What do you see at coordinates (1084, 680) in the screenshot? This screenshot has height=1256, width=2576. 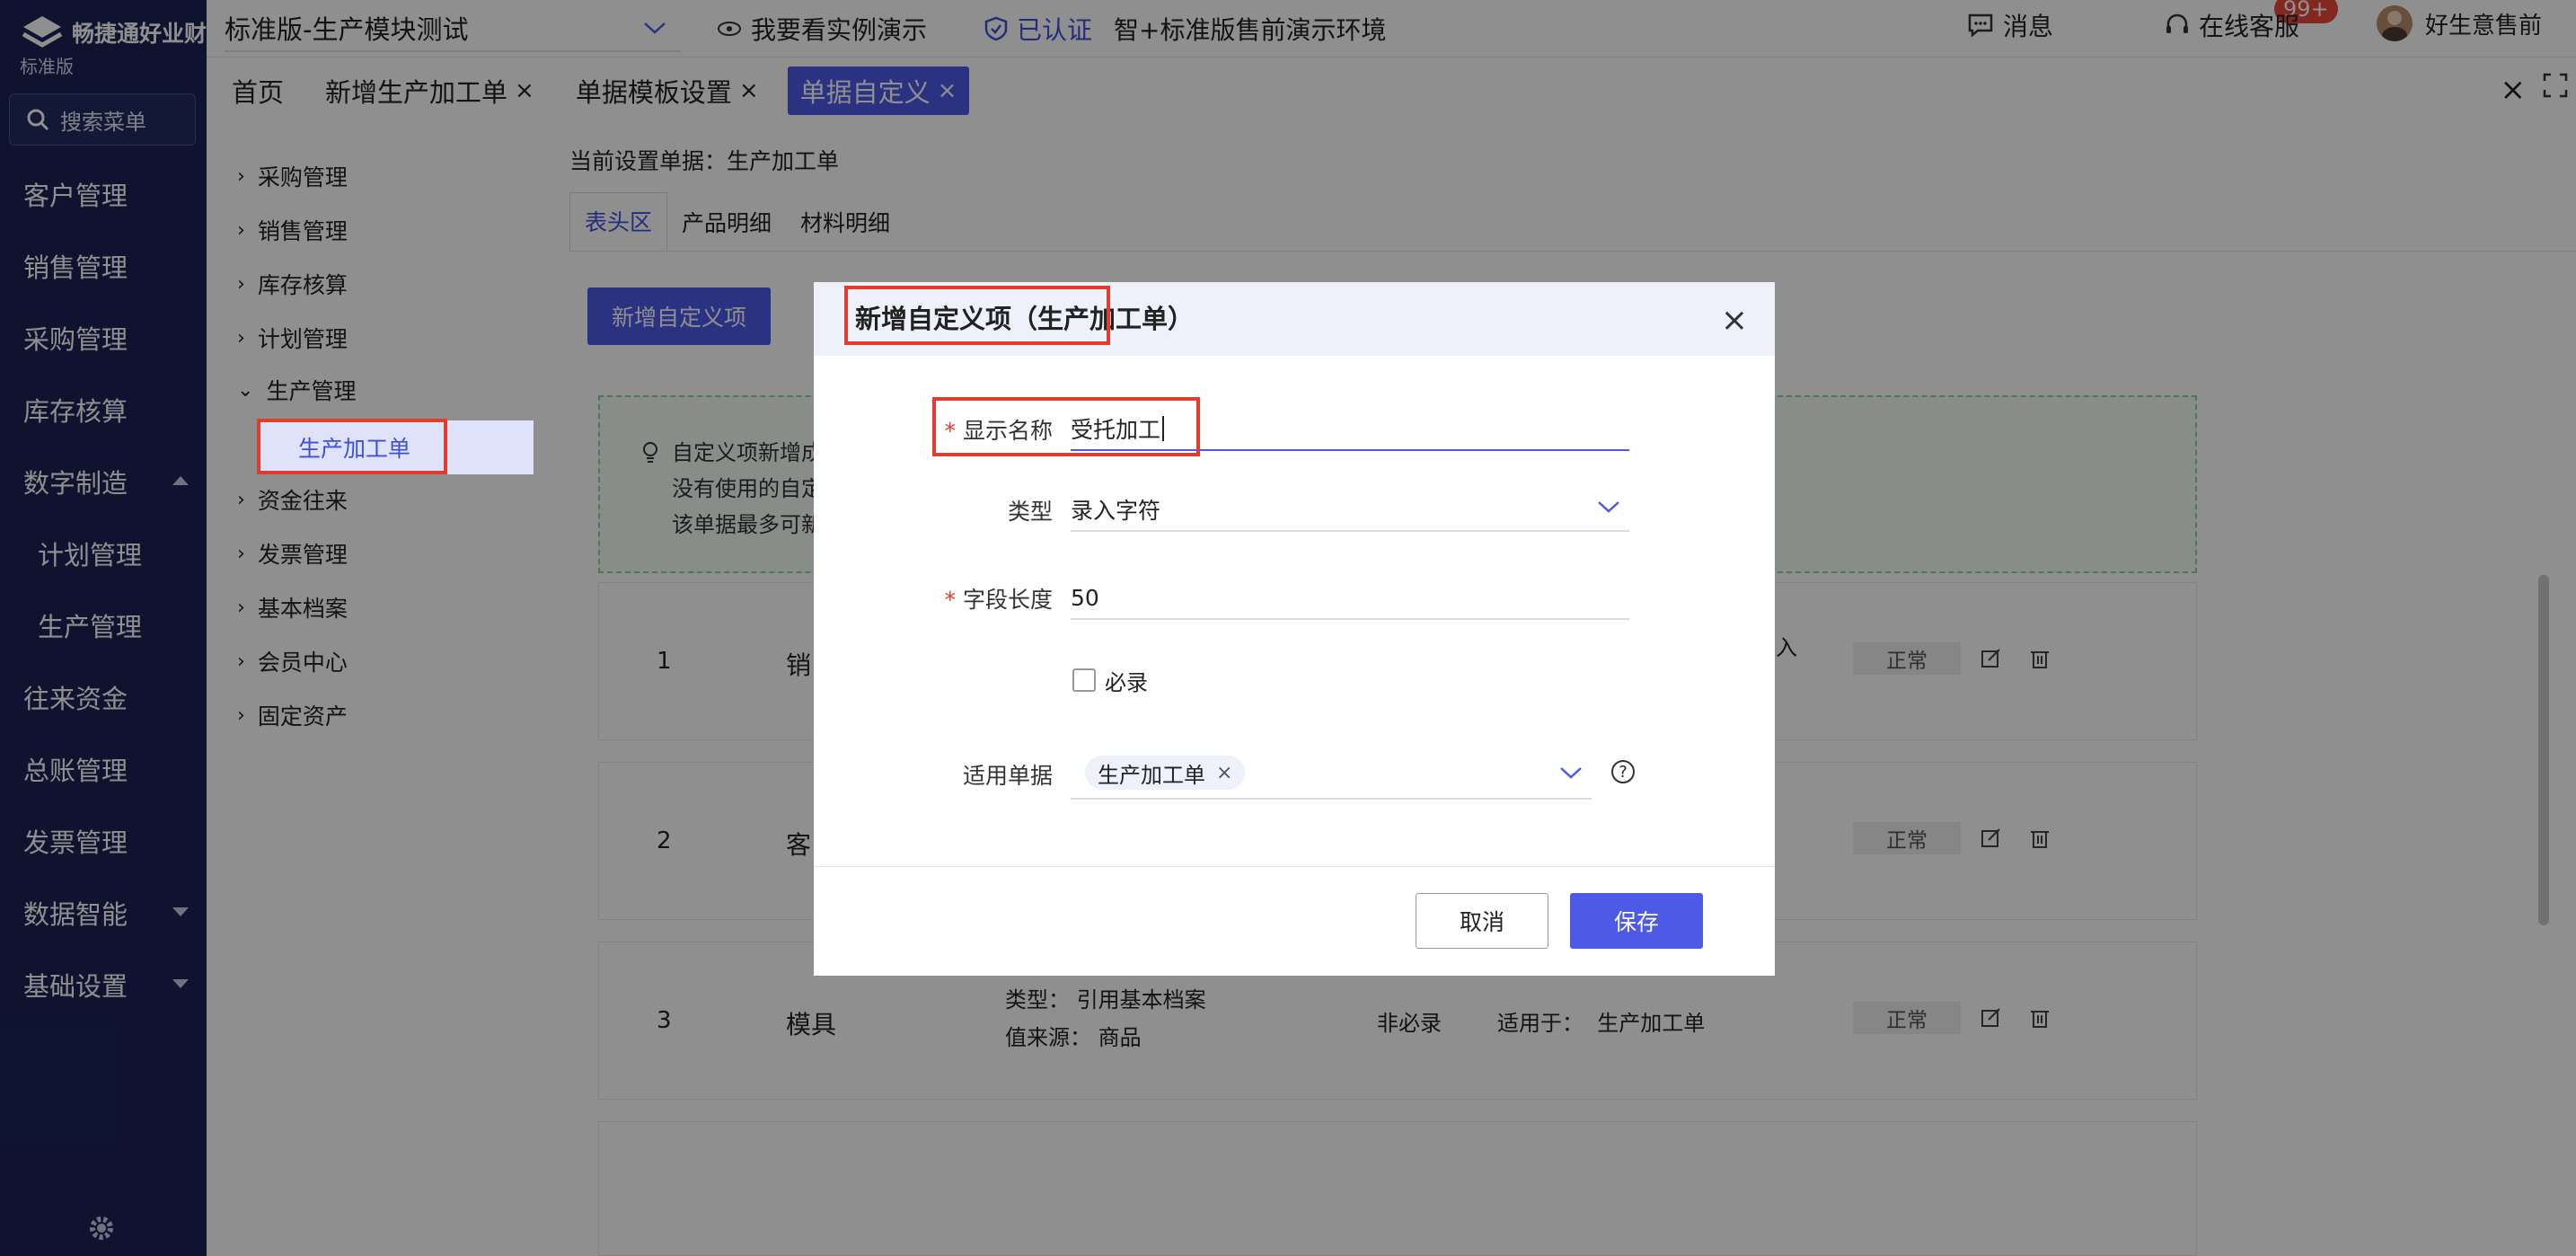 I see `required-checkbox` at bounding box center [1084, 680].